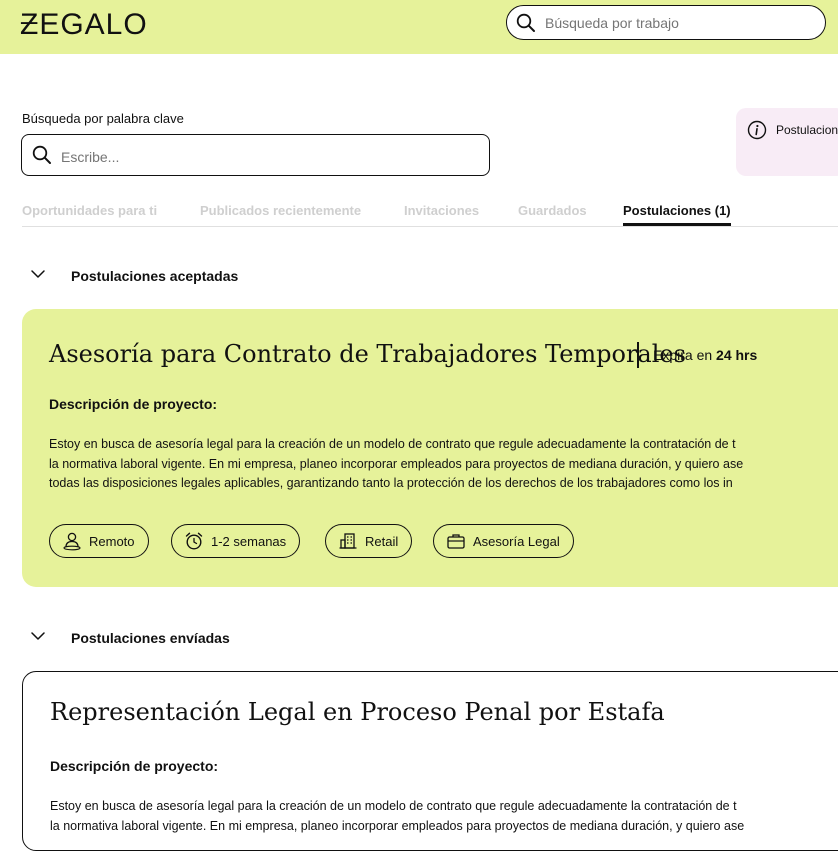 This screenshot has height=851, width=838. What do you see at coordinates (807, 130) in the screenshot?
I see `info-banner-text: Postulacion` at bounding box center [807, 130].